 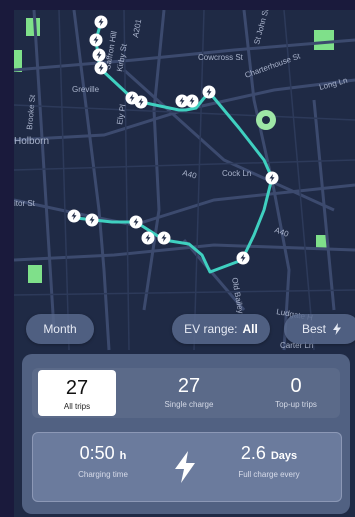 What do you see at coordinates (189, 404) in the screenshot?
I see `single-charge-label: Single charge` at bounding box center [189, 404].